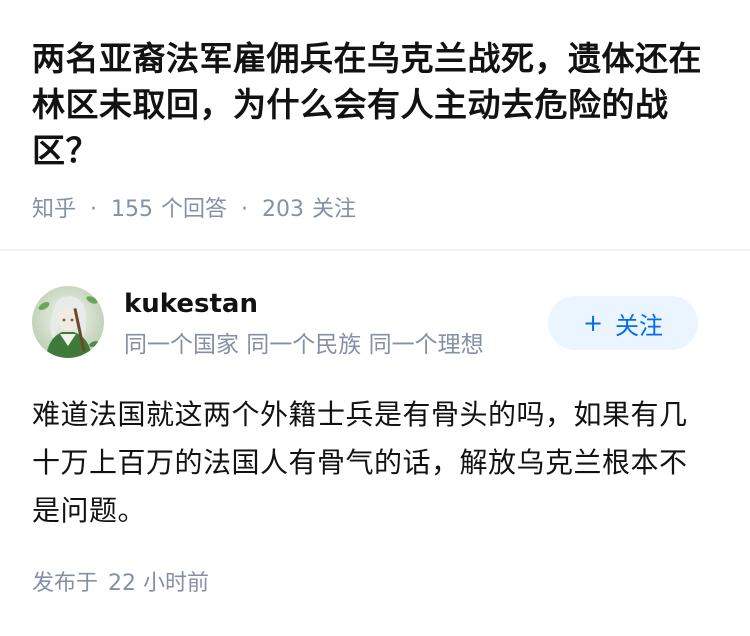  What do you see at coordinates (283, 209) in the screenshot?
I see `followers-count: 203` at bounding box center [283, 209].